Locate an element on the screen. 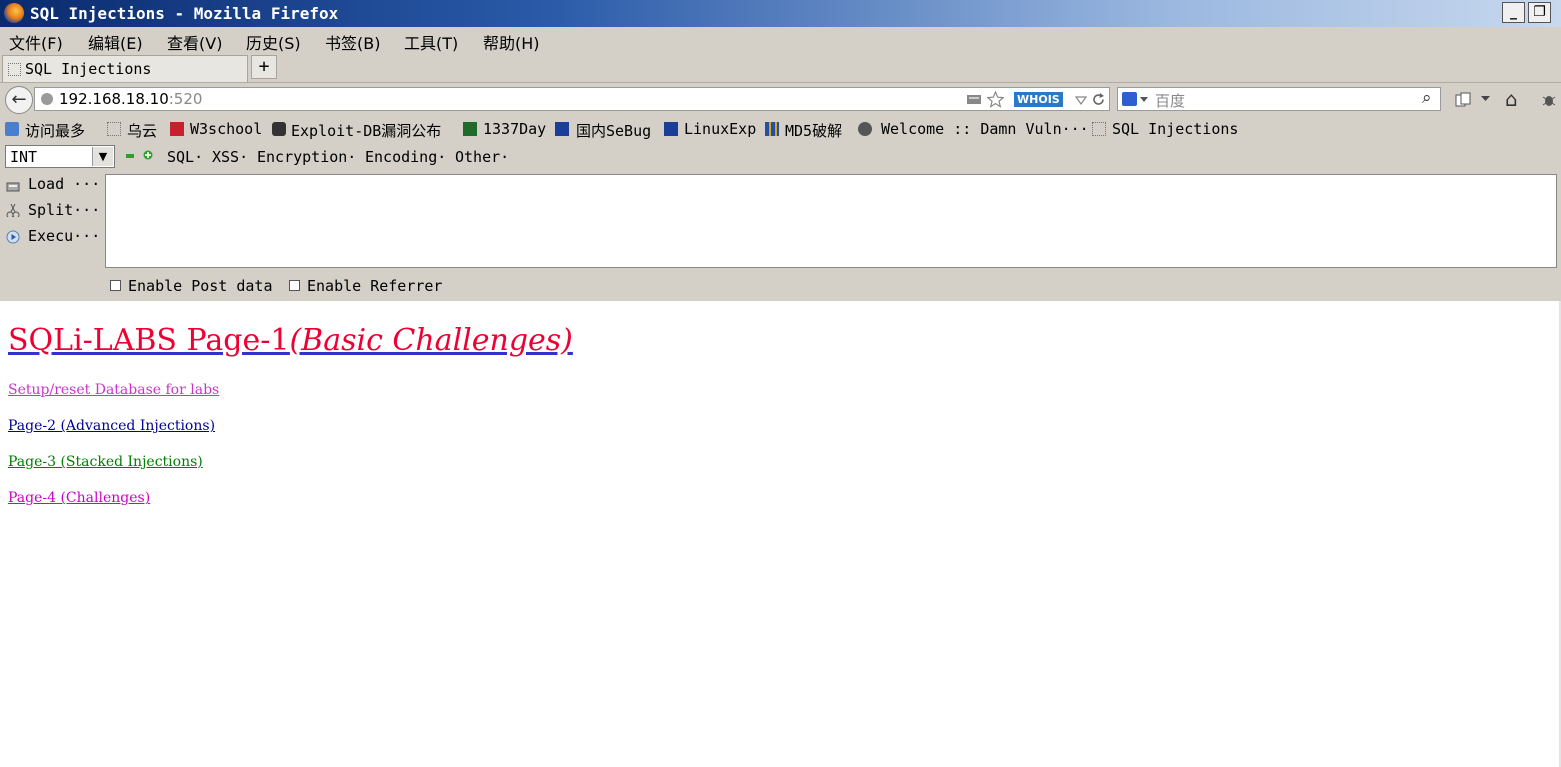  linuxexp-favicon-icon is located at coordinates (671, 129).